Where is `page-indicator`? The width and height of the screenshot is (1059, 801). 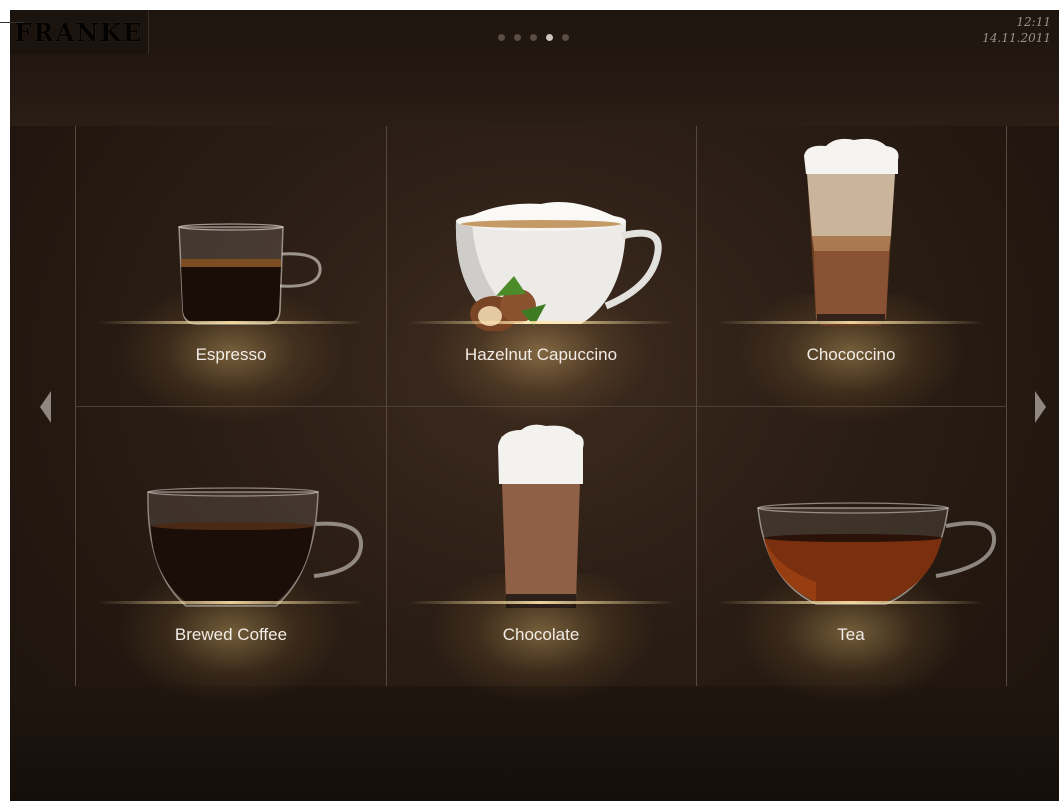 page-indicator is located at coordinates (533, 37).